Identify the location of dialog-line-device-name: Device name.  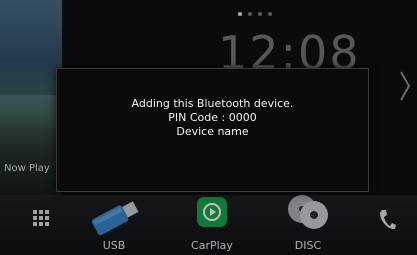
(212, 131).